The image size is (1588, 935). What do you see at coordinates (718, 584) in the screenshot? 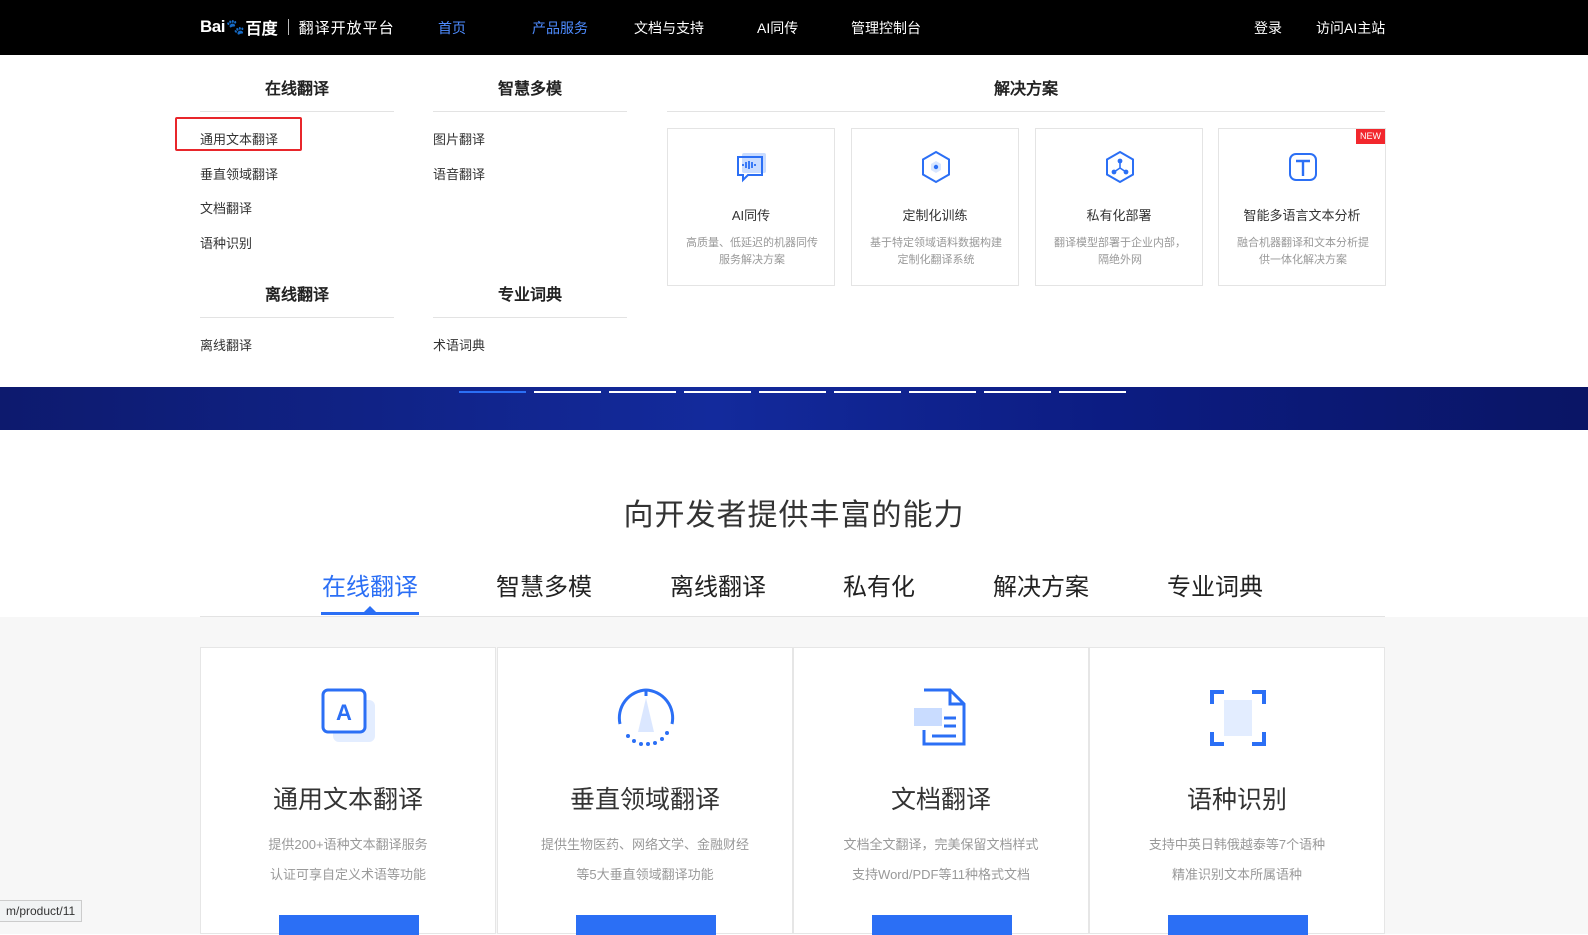
I see `tab-offline: 离线翻译` at bounding box center [718, 584].